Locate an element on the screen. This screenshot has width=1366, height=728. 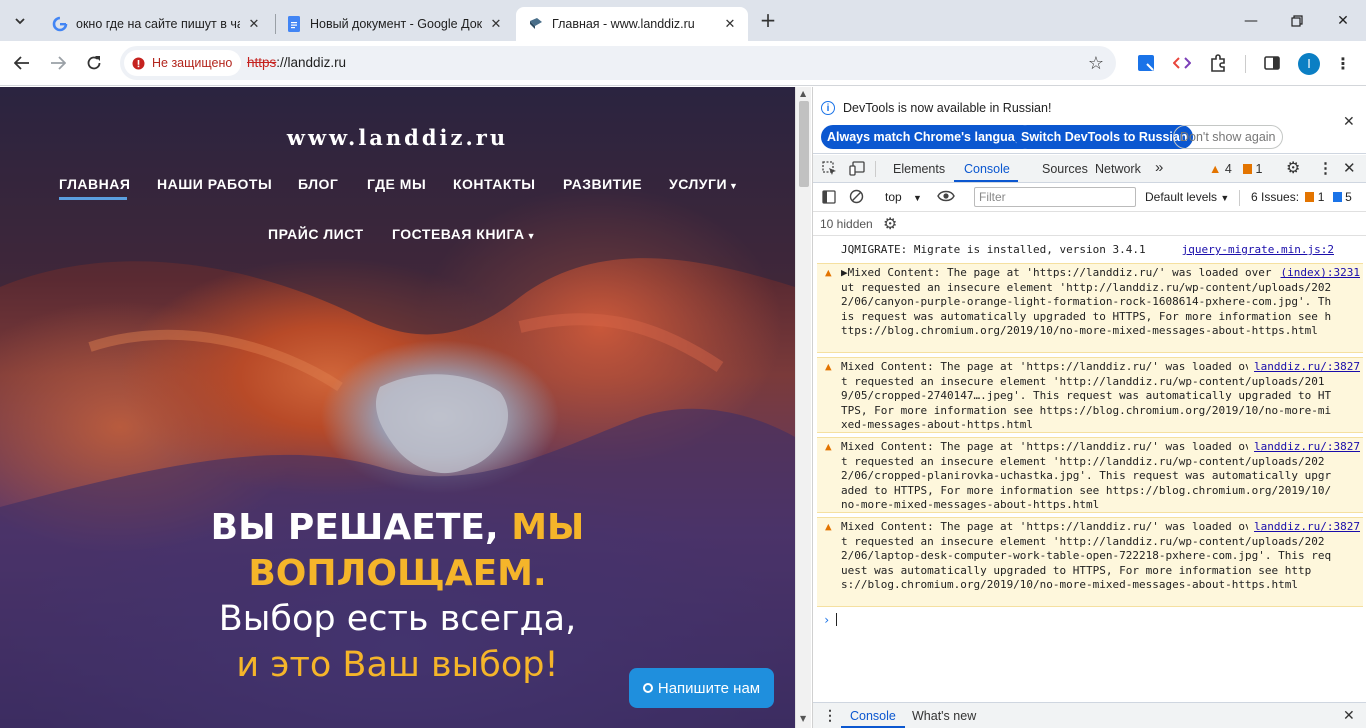
active-tab-underline is located at coordinates (986, 181).